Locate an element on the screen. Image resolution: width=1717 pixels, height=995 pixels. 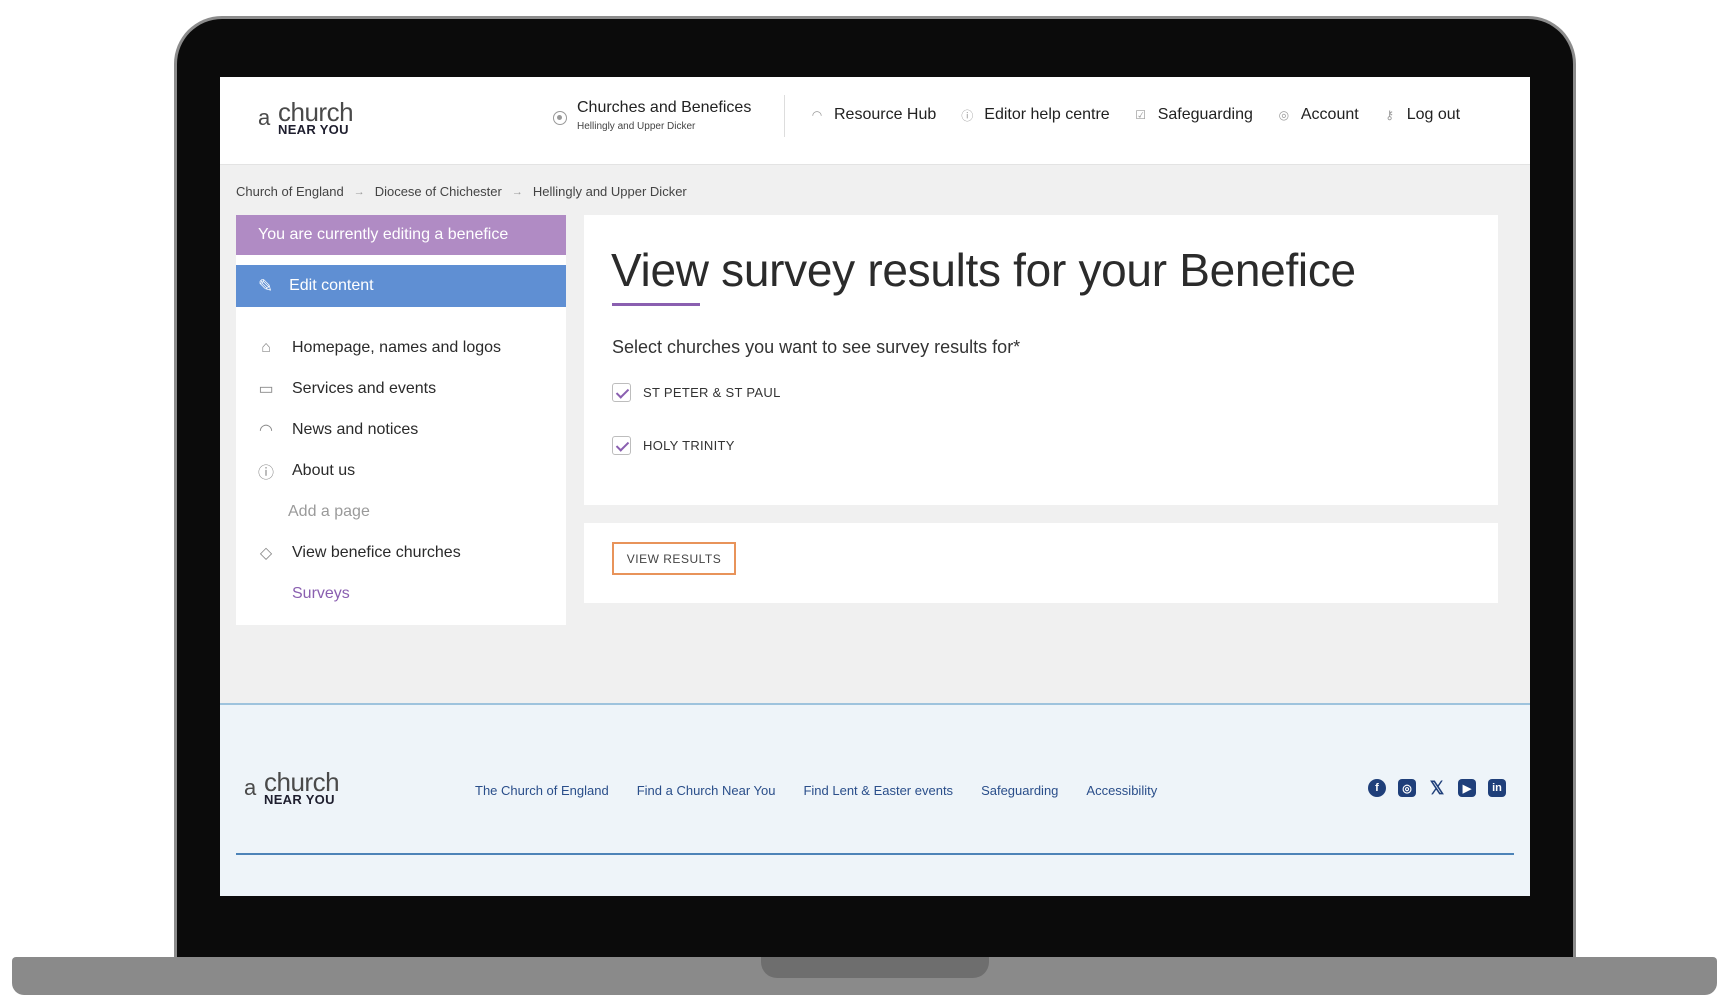
title-underline is located at coordinates (656, 304).